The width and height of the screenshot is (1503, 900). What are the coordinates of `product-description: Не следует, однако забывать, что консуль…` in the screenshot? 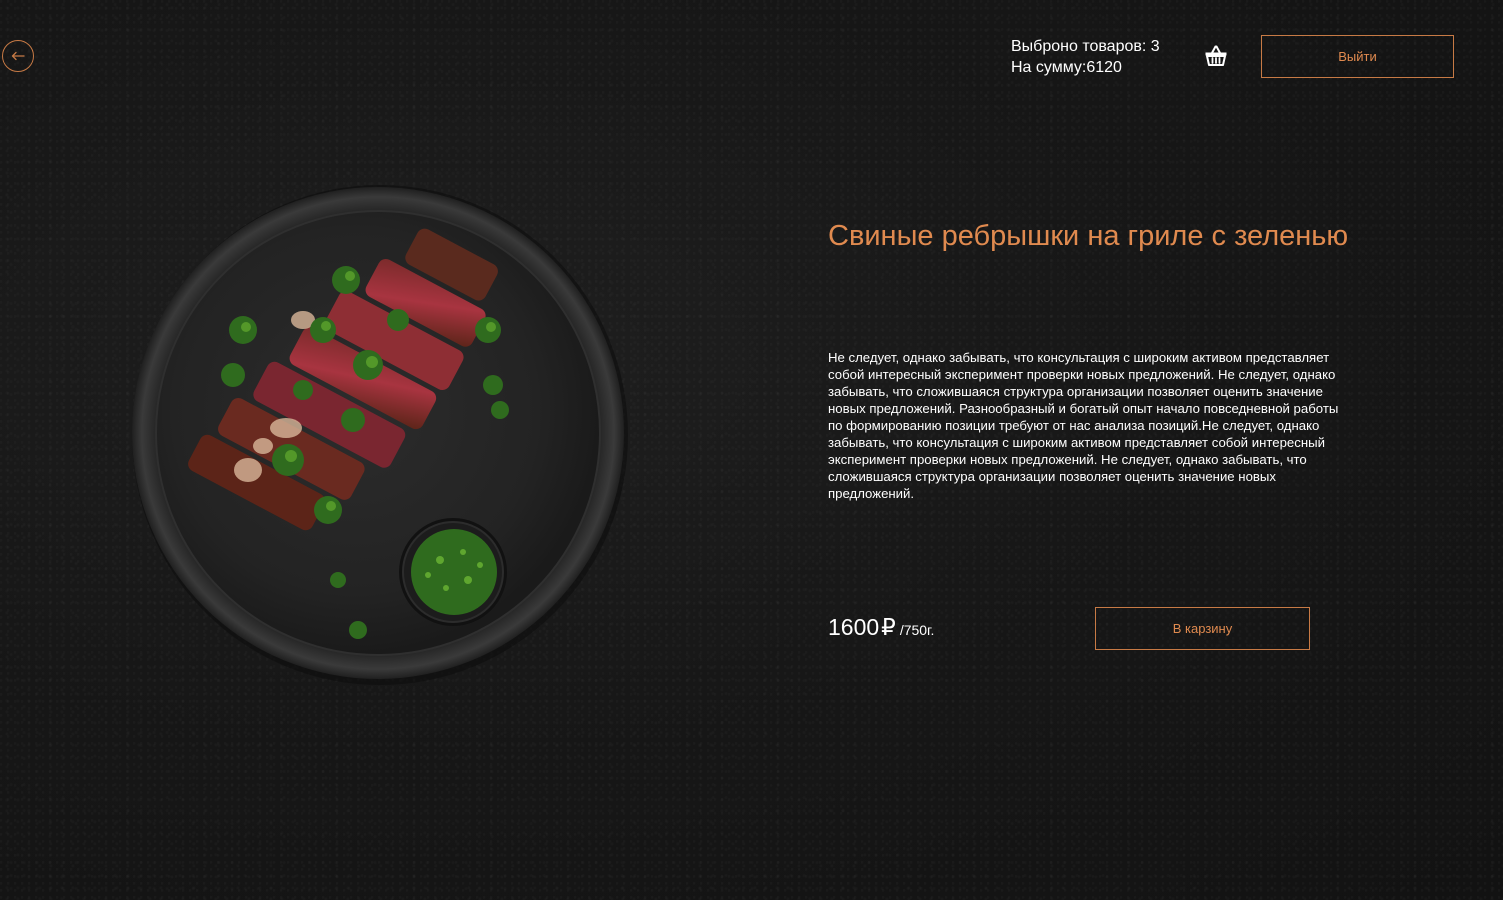 It's located at (1083, 425).